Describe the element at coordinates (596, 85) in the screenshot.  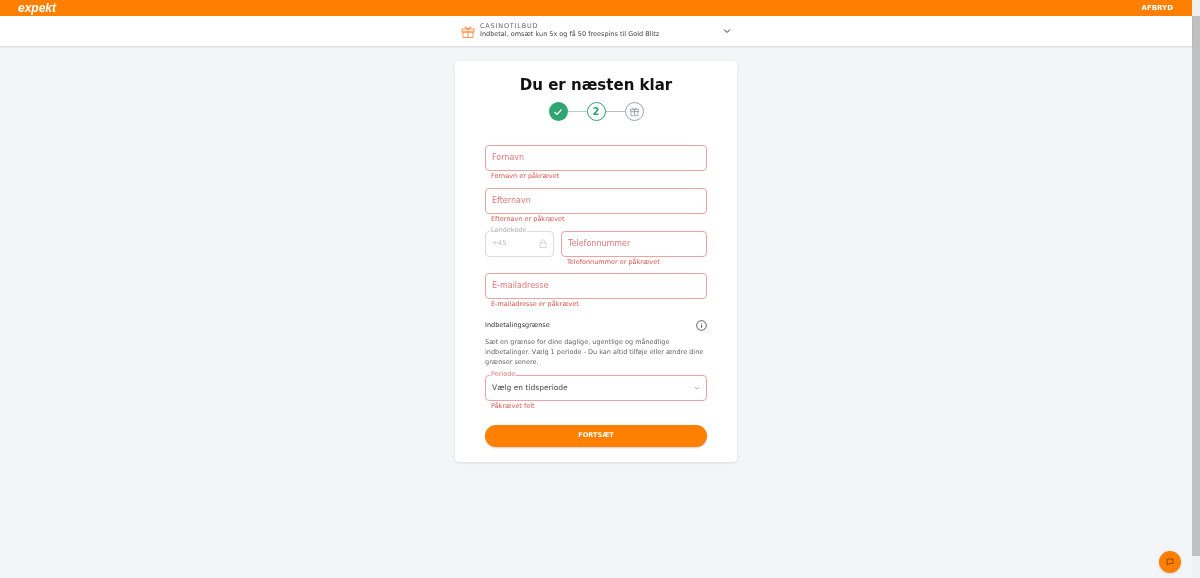
I see `card-title: Du er næsten klar` at that location.